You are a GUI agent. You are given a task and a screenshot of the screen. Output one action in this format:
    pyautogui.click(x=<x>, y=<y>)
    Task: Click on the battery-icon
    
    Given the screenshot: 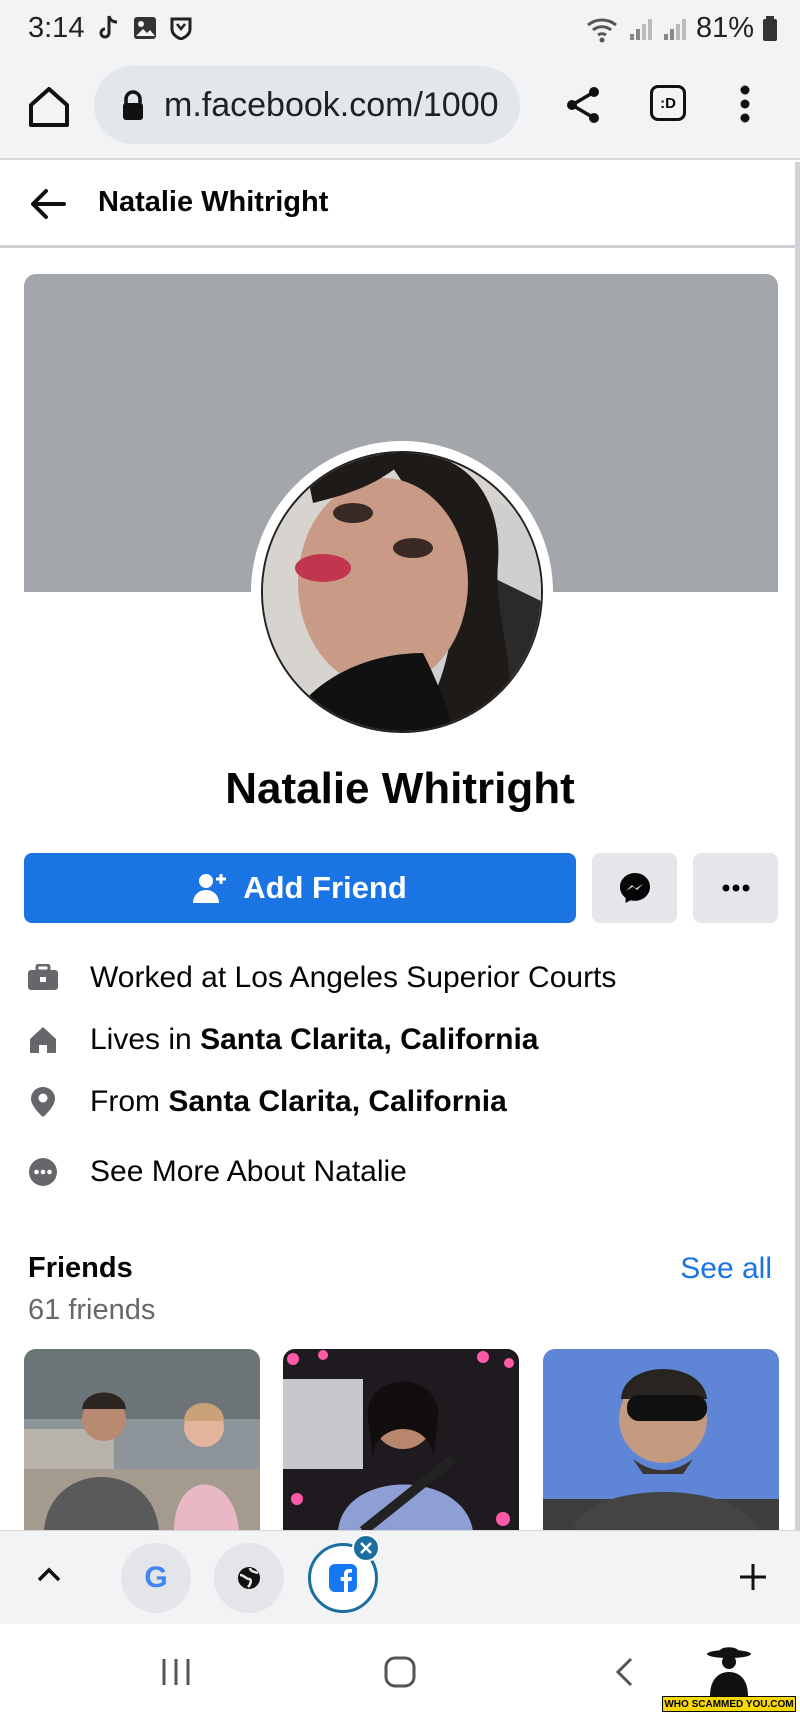 What is the action you would take?
    pyautogui.click(x=770, y=28)
    